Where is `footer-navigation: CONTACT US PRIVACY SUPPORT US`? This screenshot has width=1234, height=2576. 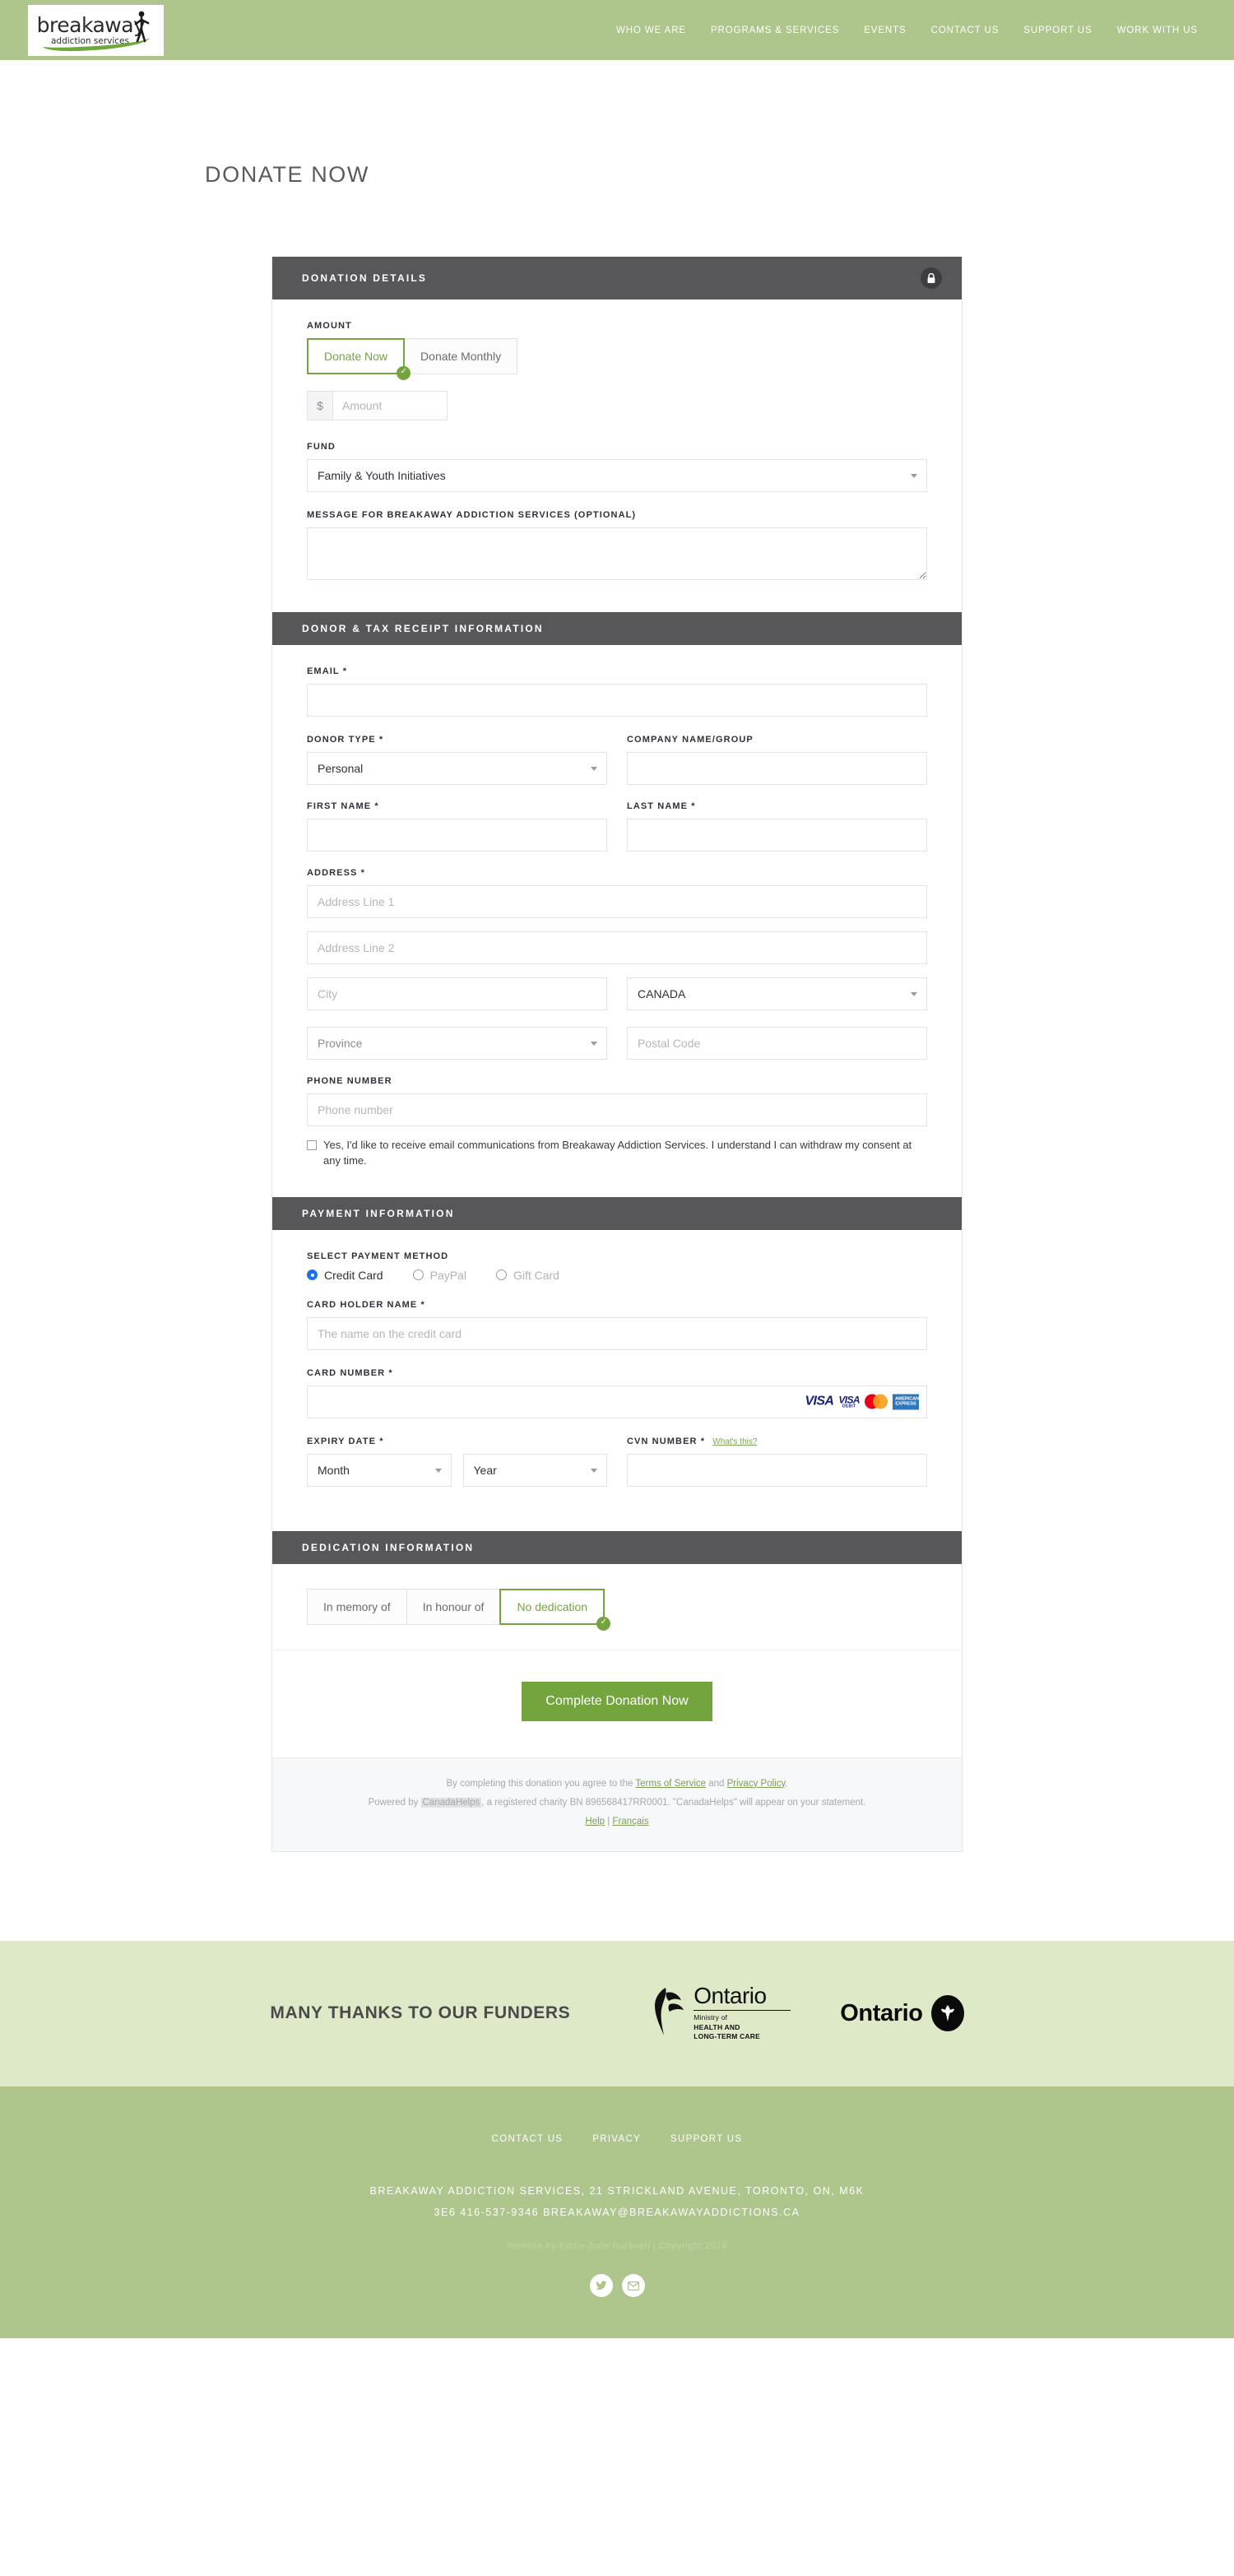
footer-navigation: CONTACT US PRIVACY SUPPORT US is located at coordinates (617, 2139).